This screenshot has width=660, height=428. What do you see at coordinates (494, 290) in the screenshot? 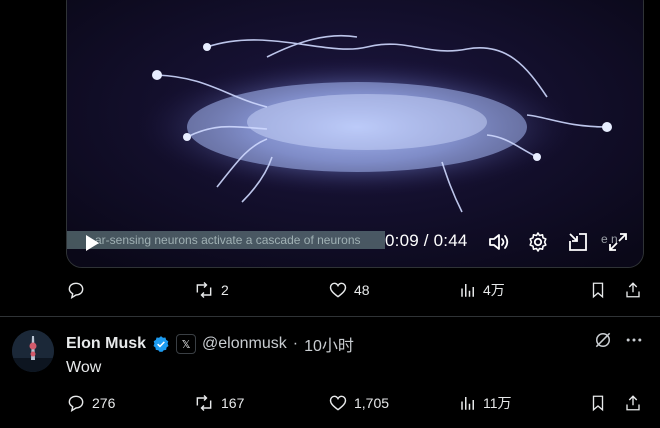
I see `views-count: 4万` at bounding box center [494, 290].